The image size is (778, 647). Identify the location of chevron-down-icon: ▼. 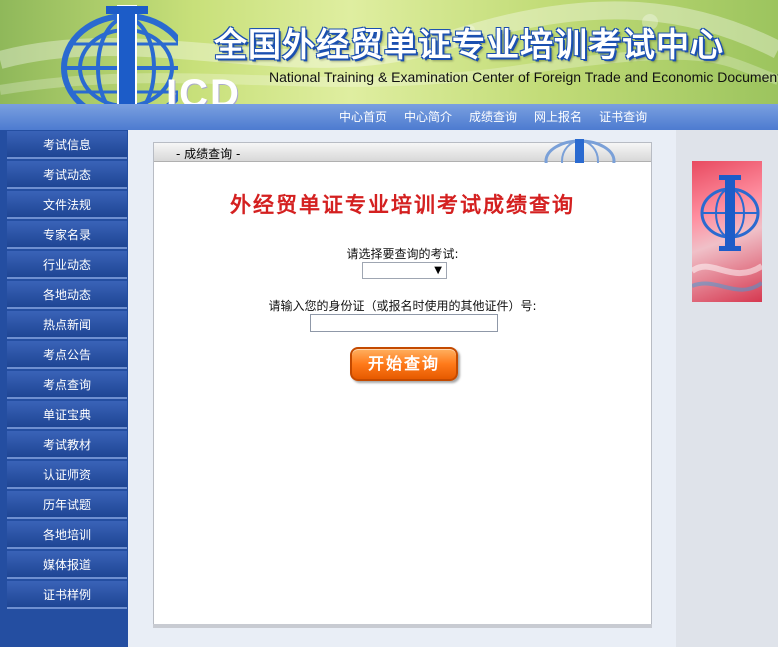
(438, 270).